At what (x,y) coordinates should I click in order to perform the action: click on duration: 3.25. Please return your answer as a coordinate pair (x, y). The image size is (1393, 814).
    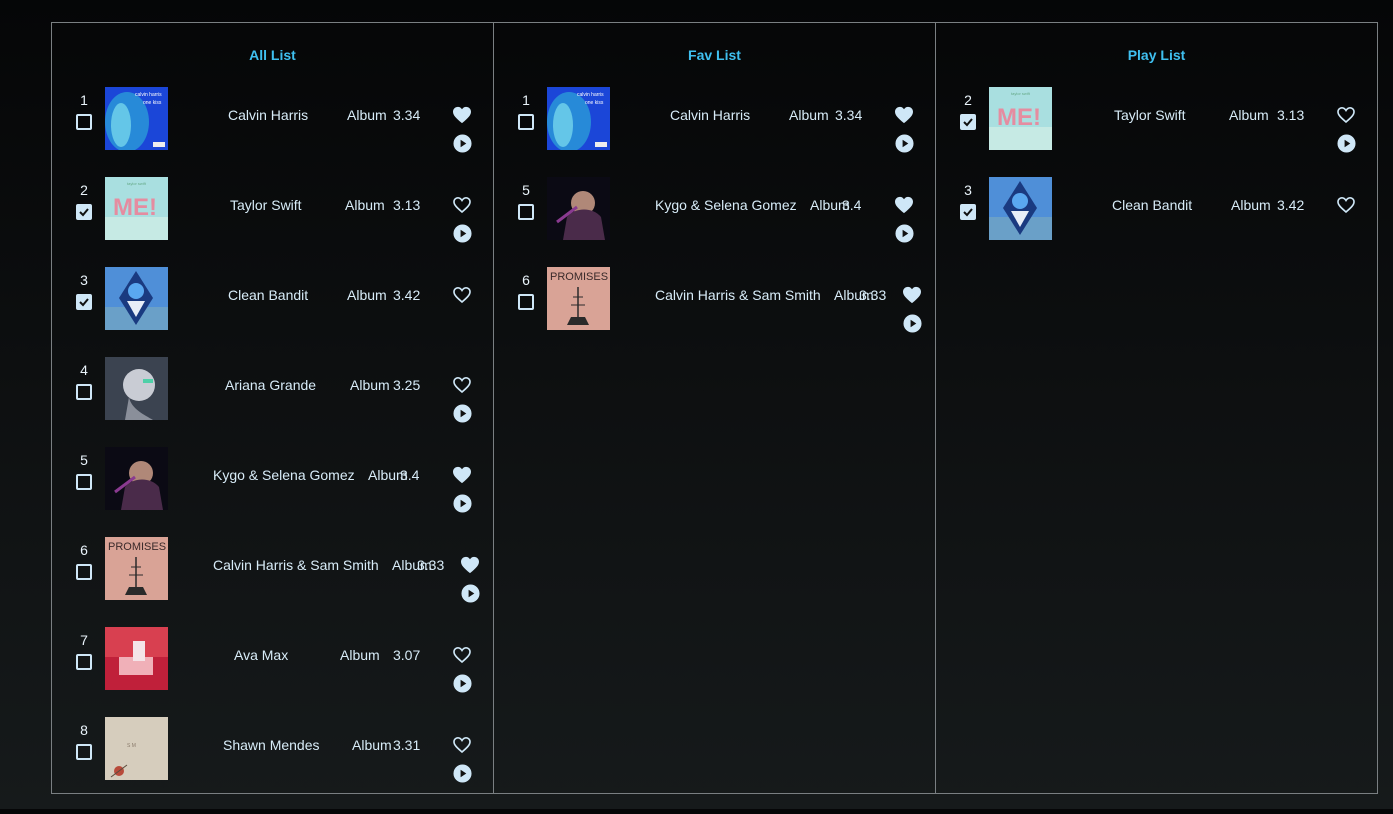
    Looking at the image, I should click on (407, 385).